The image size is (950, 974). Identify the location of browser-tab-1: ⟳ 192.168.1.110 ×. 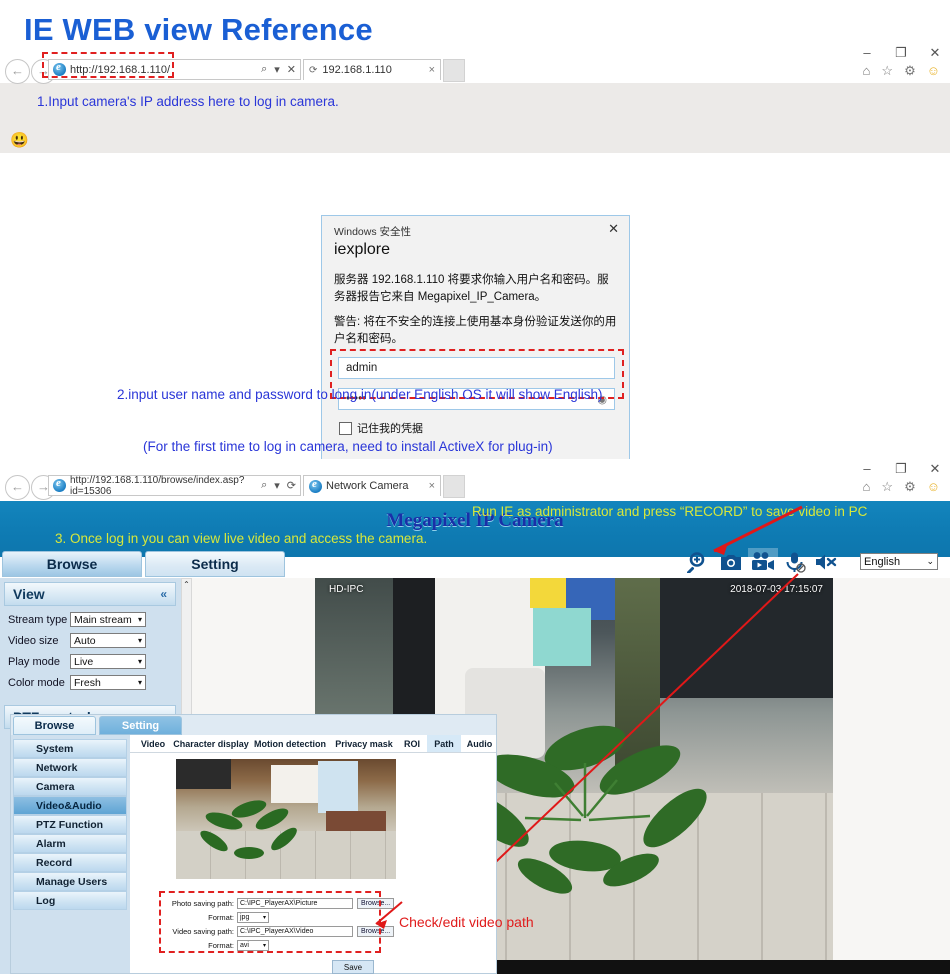
(372, 69).